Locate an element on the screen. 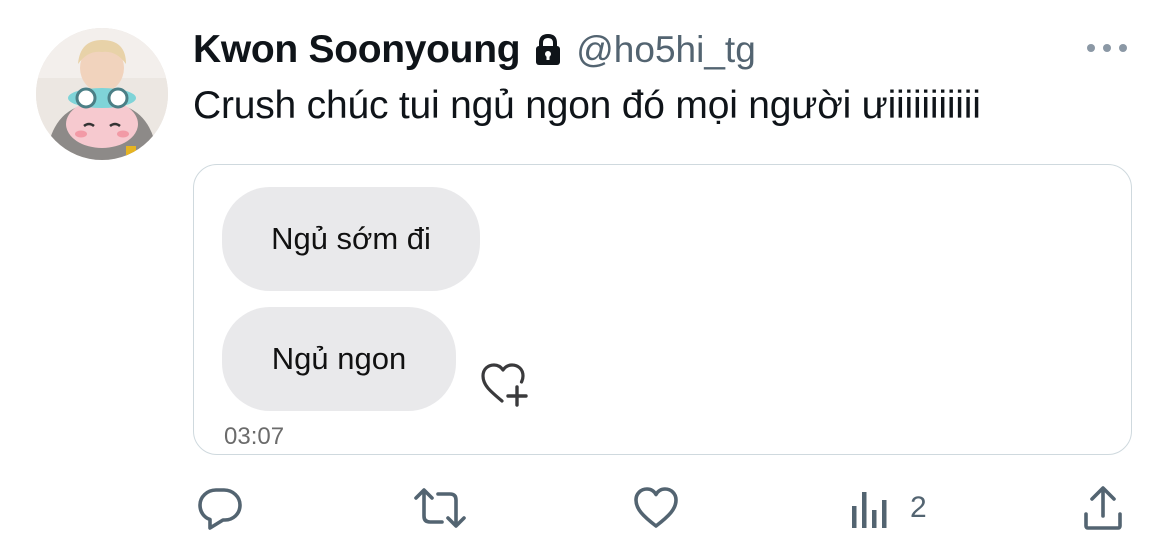 Image resolution: width=1170 pixels, height=557 pixels. author-handle: @ho5hi_tg is located at coordinates (666, 50).